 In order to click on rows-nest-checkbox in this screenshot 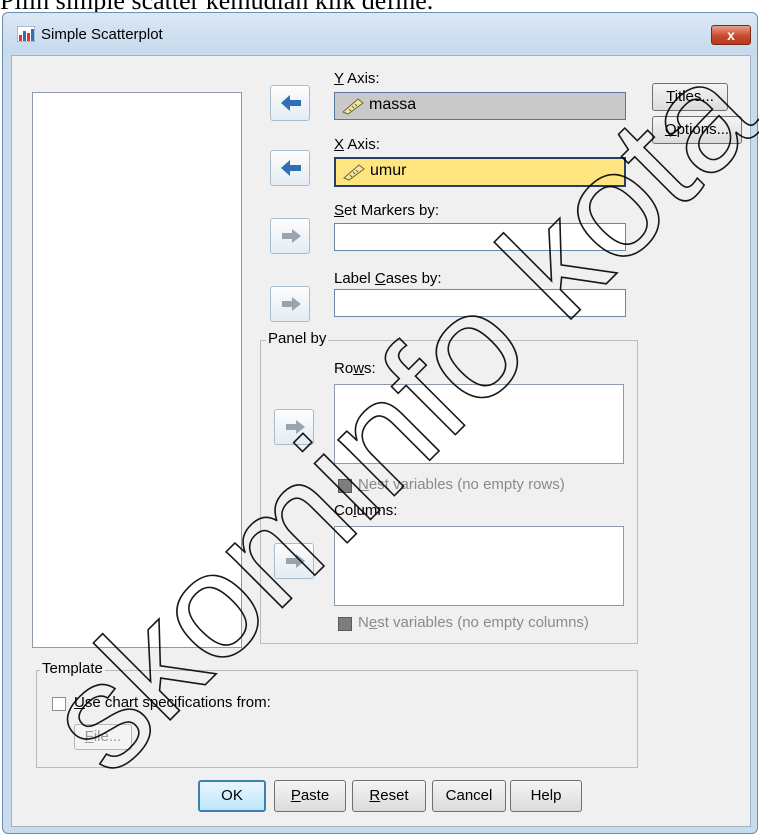, I will do `click(345, 486)`.